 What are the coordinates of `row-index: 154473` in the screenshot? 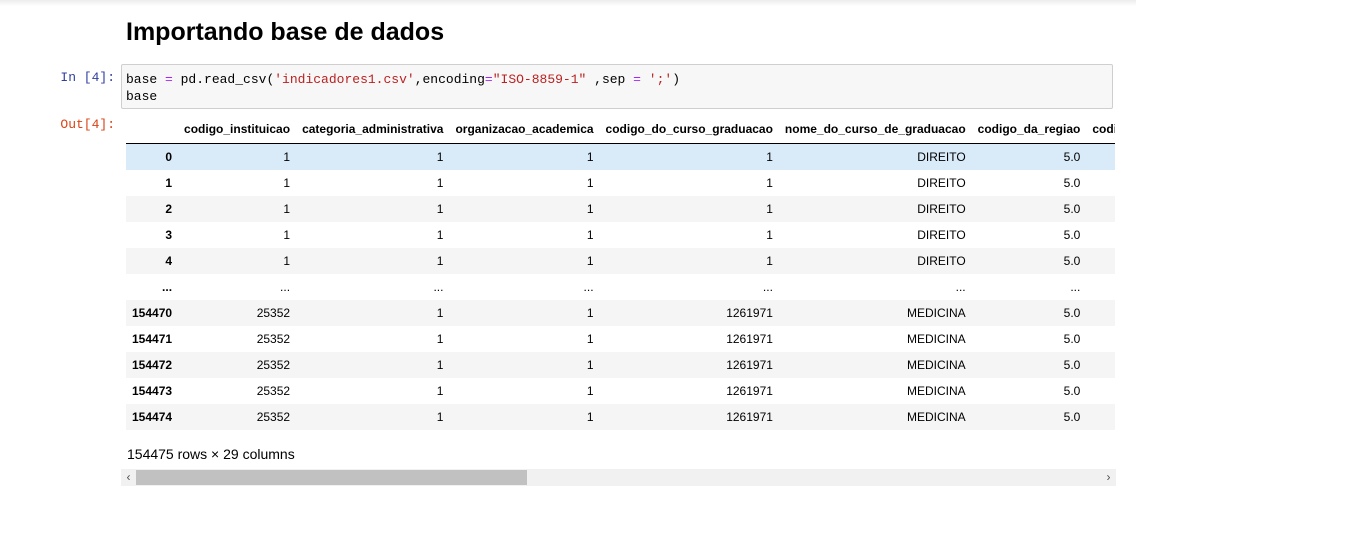 It's located at (152, 391).